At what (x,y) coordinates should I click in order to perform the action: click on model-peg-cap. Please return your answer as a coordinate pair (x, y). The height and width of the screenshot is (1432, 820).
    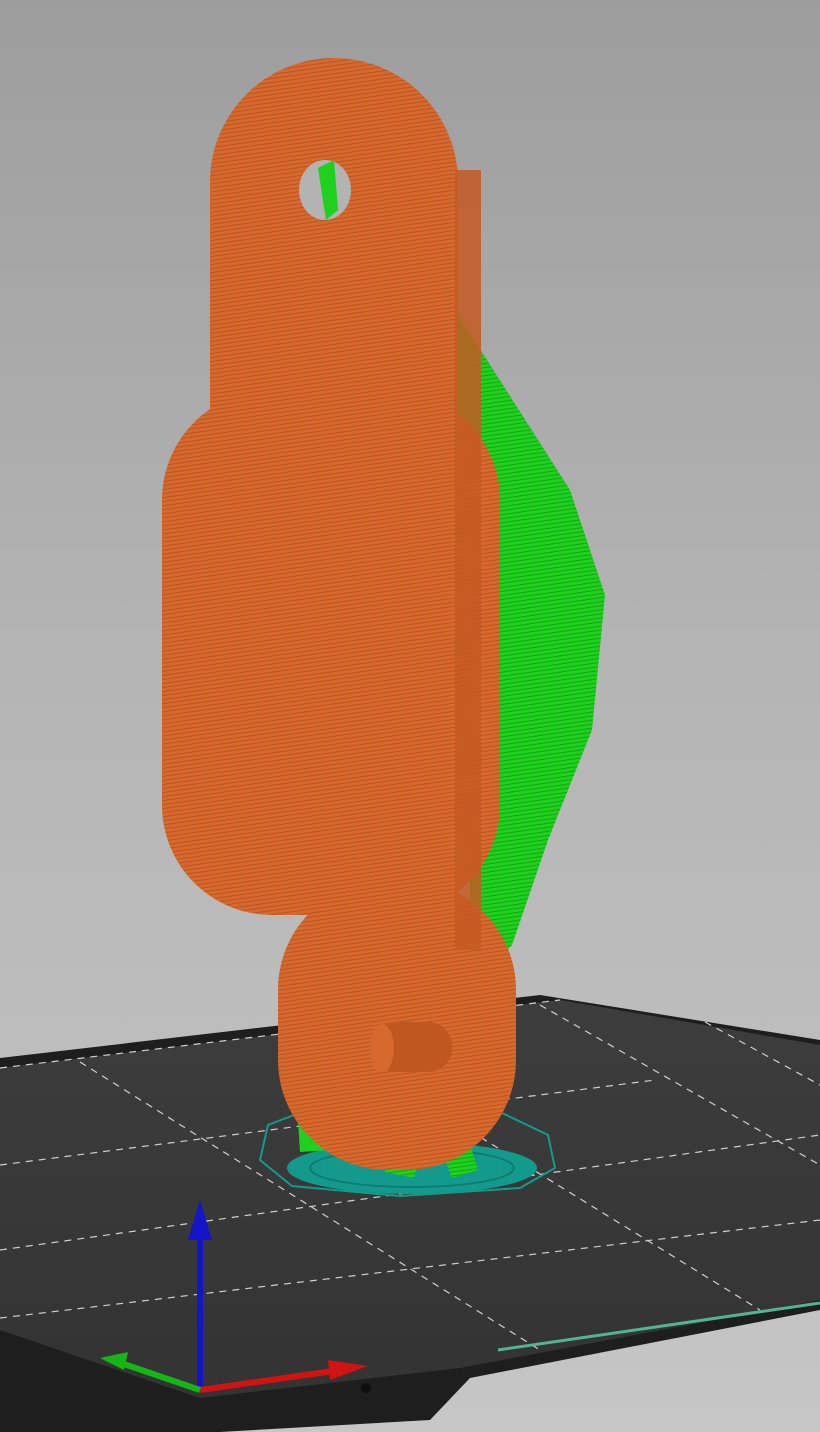
    Looking at the image, I should click on (382, 1048).